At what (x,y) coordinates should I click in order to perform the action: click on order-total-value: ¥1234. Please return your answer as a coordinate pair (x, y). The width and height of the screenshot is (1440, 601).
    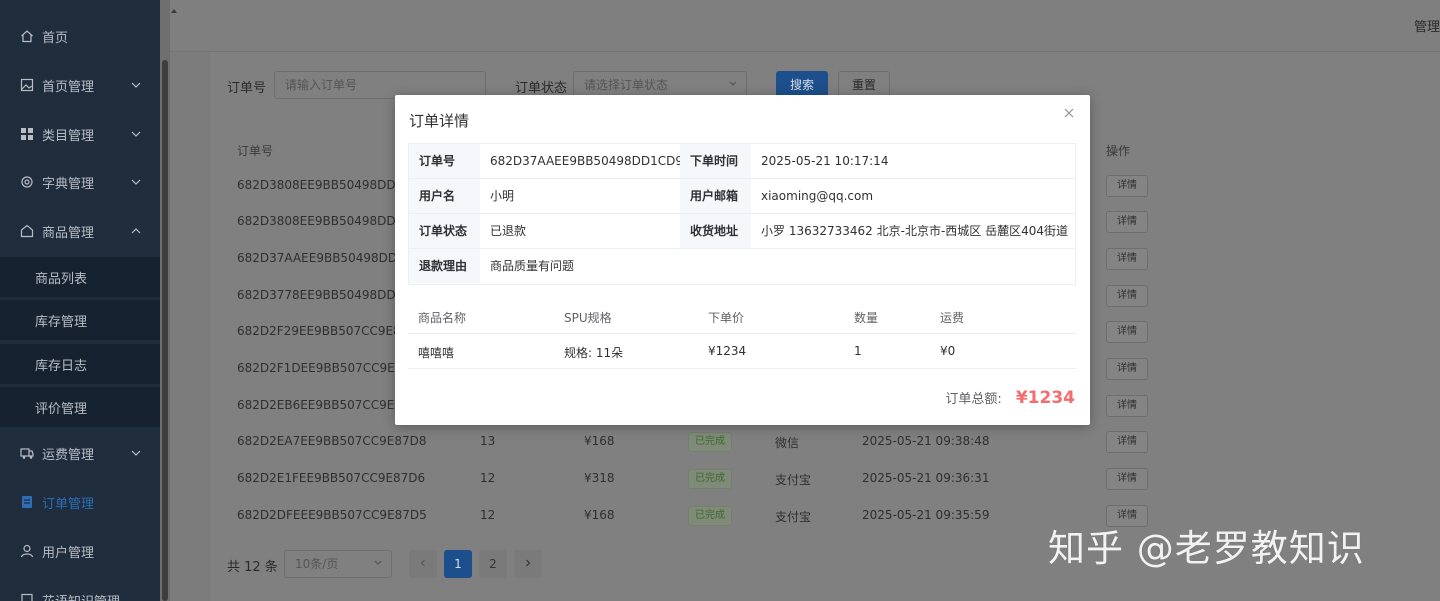
    Looking at the image, I should click on (1045, 398).